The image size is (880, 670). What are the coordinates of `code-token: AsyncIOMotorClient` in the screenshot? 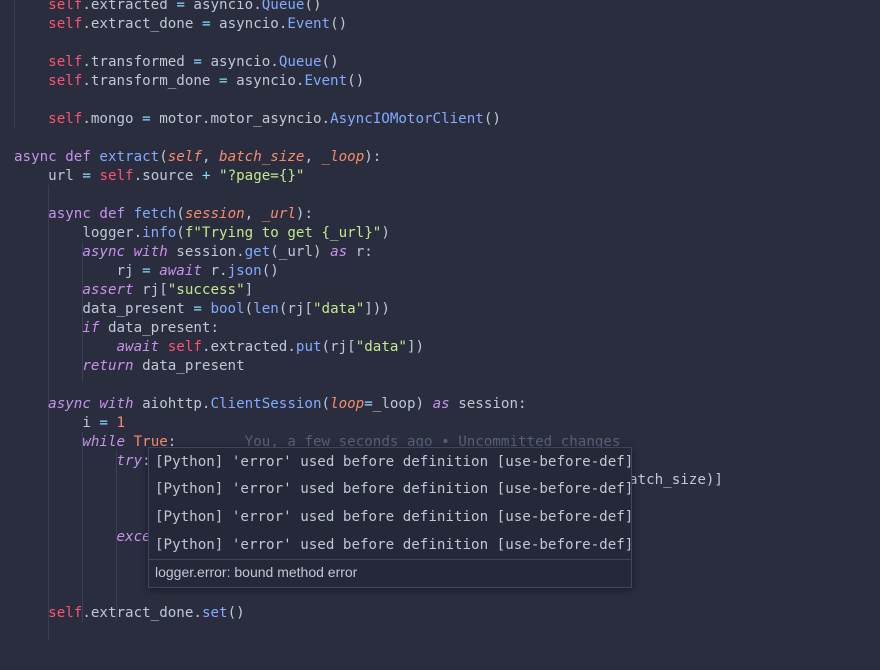 It's located at (407, 119).